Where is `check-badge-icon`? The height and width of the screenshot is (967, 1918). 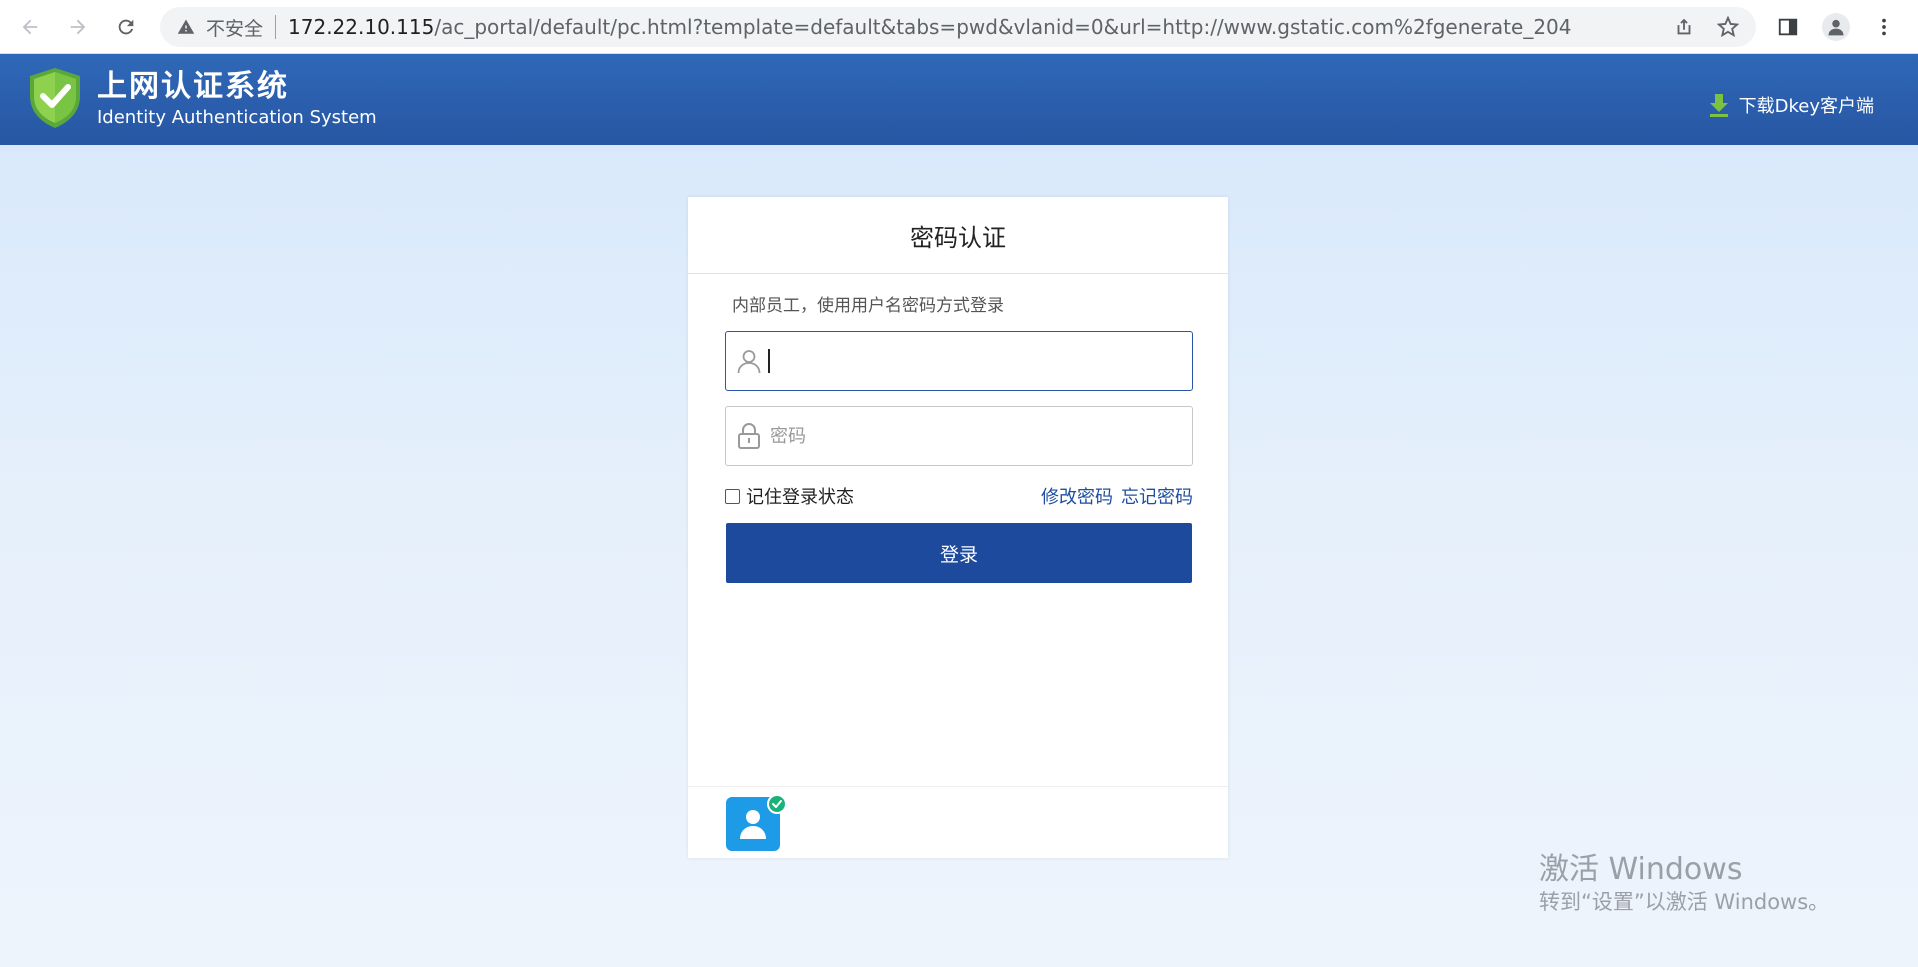
check-badge-icon is located at coordinates (777, 804).